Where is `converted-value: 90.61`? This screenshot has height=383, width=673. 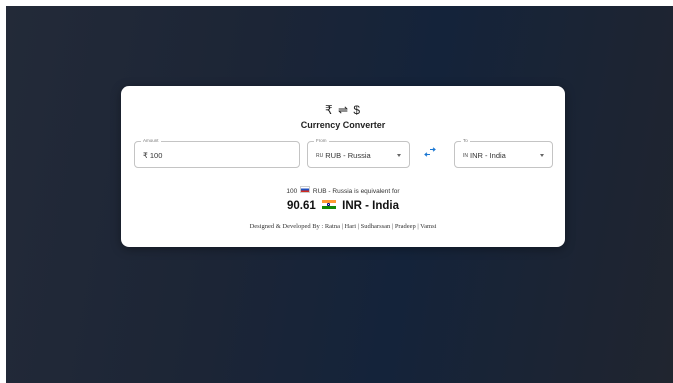
converted-value: 90.61 is located at coordinates (301, 206).